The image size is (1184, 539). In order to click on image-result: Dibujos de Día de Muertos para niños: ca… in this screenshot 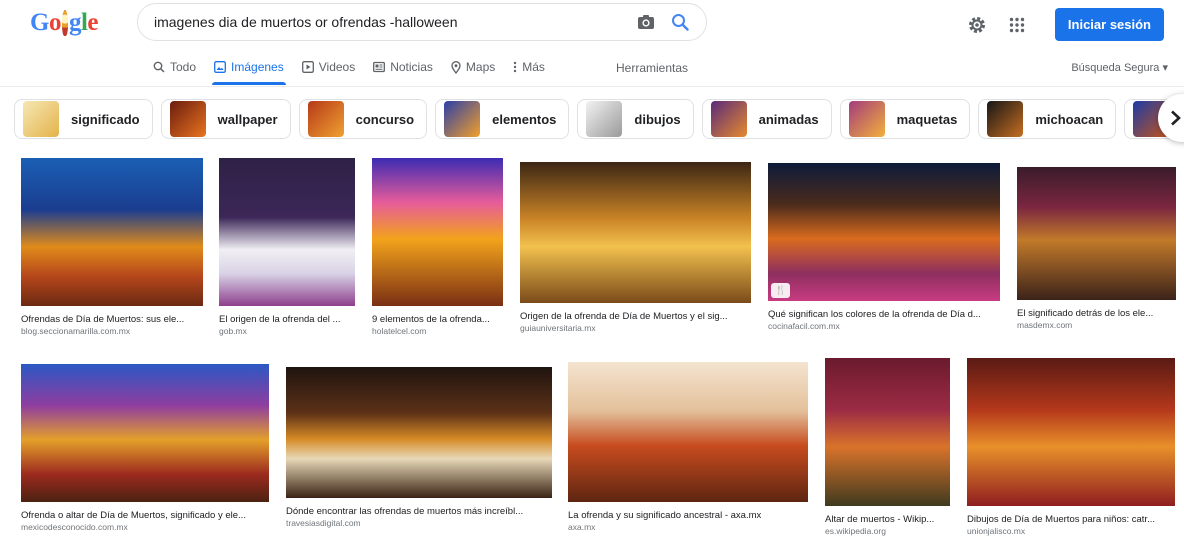, I will do `click(1071, 447)`.